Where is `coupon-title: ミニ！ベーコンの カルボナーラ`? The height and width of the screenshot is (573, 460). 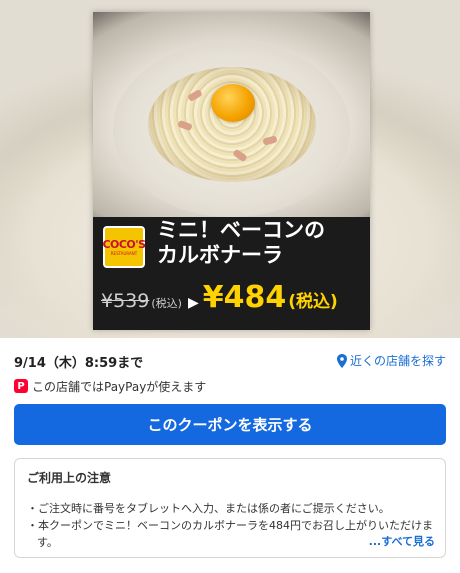 coupon-title: ミニ！ベーコンの カルボナーラ is located at coordinates (262, 243).